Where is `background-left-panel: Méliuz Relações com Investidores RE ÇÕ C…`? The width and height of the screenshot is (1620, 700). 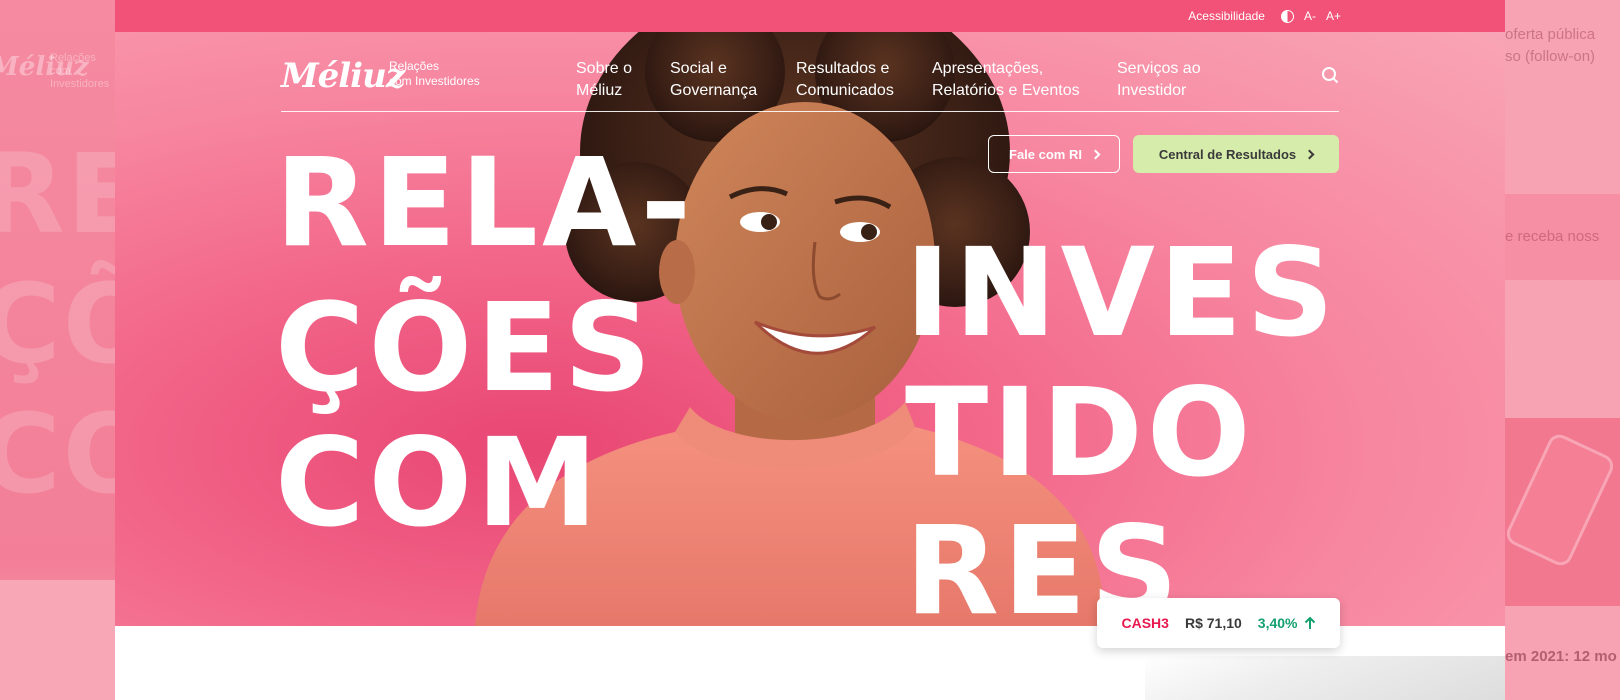
background-left-panel: Méliuz Relações com Investidores RE ÇÕ C… is located at coordinates (57, 350).